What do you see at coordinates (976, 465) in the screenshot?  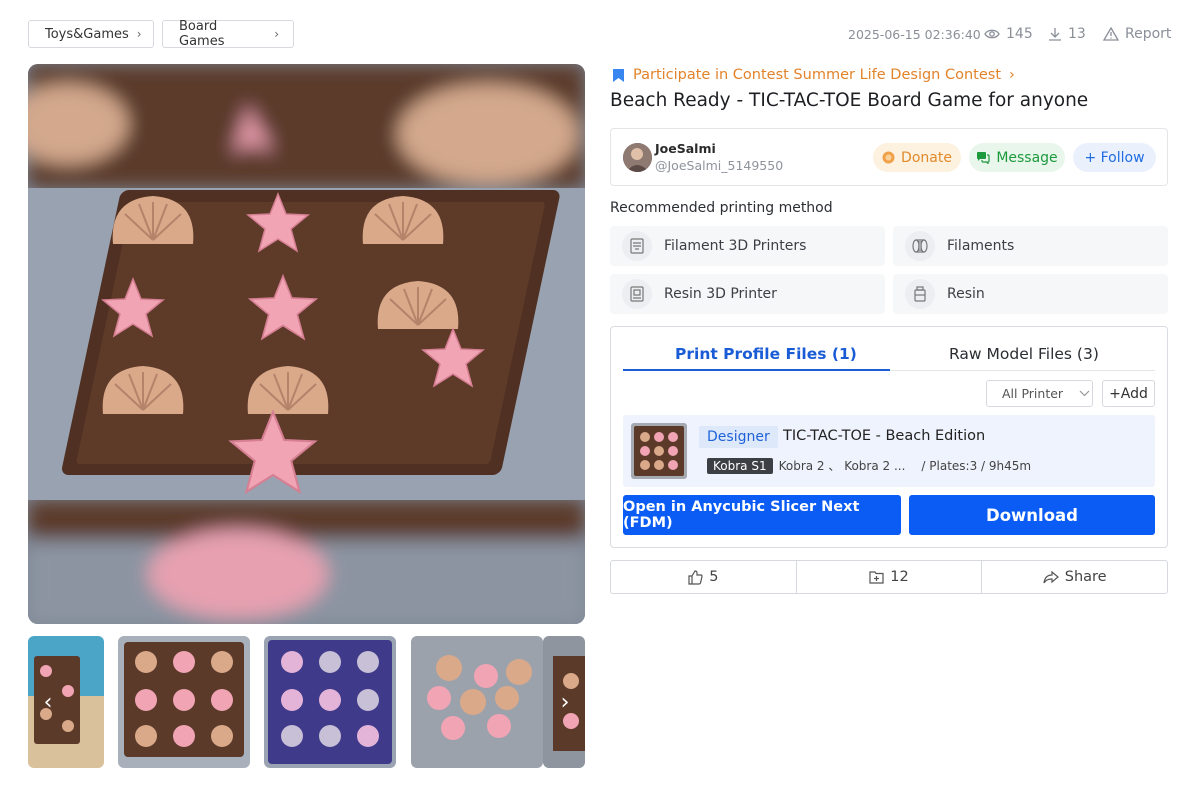 I see `profile-plates-time: / Plates:3 / 9h45m` at bounding box center [976, 465].